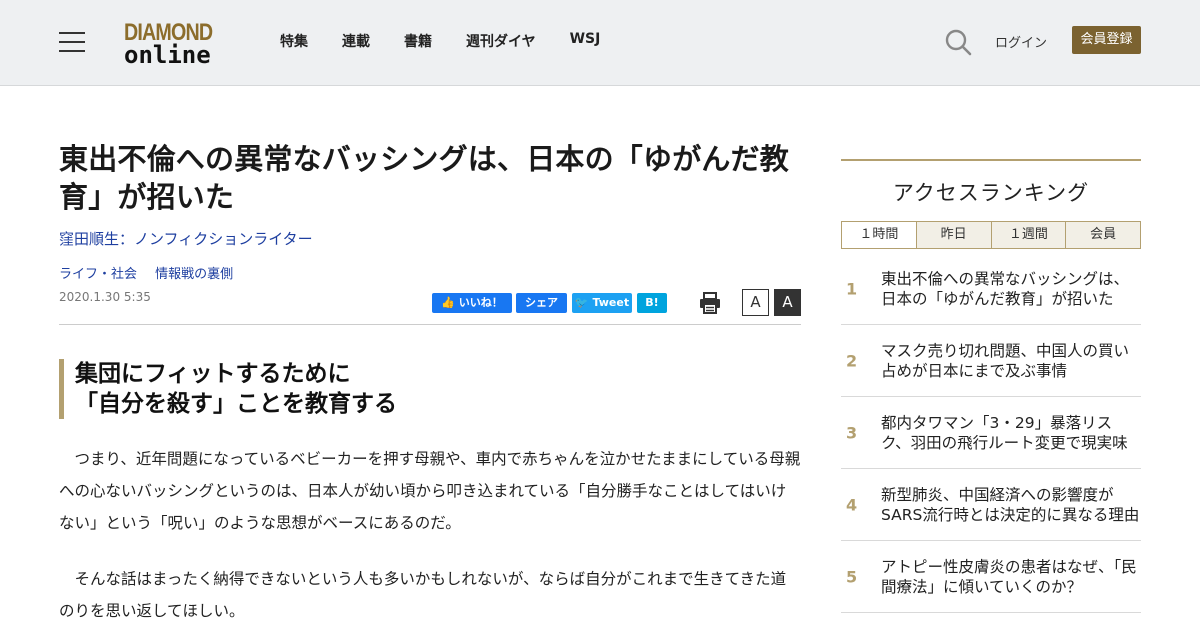 Image resolution: width=1200 pixels, height=630 pixels. Describe the element at coordinates (1106, 40) in the screenshot. I see `register-button: 会員登録` at that location.